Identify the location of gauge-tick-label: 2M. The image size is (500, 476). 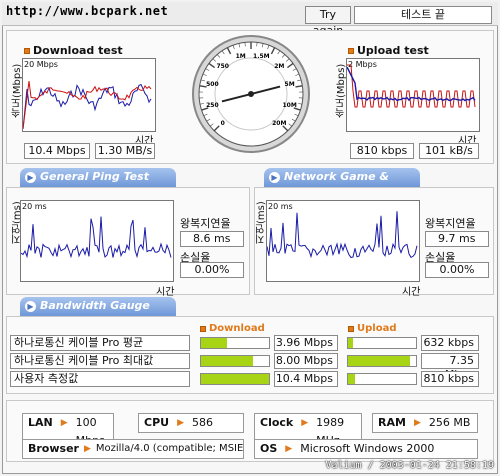
(279, 66).